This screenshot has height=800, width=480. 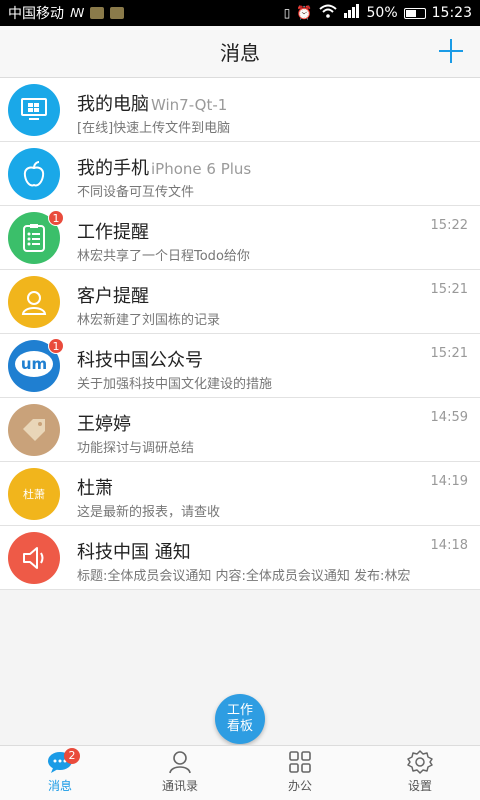 I want to click on message-time: 15:22, so click(x=449, y=225).